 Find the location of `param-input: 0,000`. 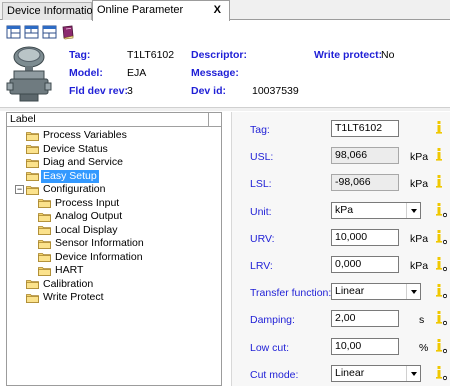

param-input: 0,000 is located at coordinates (365, 264).